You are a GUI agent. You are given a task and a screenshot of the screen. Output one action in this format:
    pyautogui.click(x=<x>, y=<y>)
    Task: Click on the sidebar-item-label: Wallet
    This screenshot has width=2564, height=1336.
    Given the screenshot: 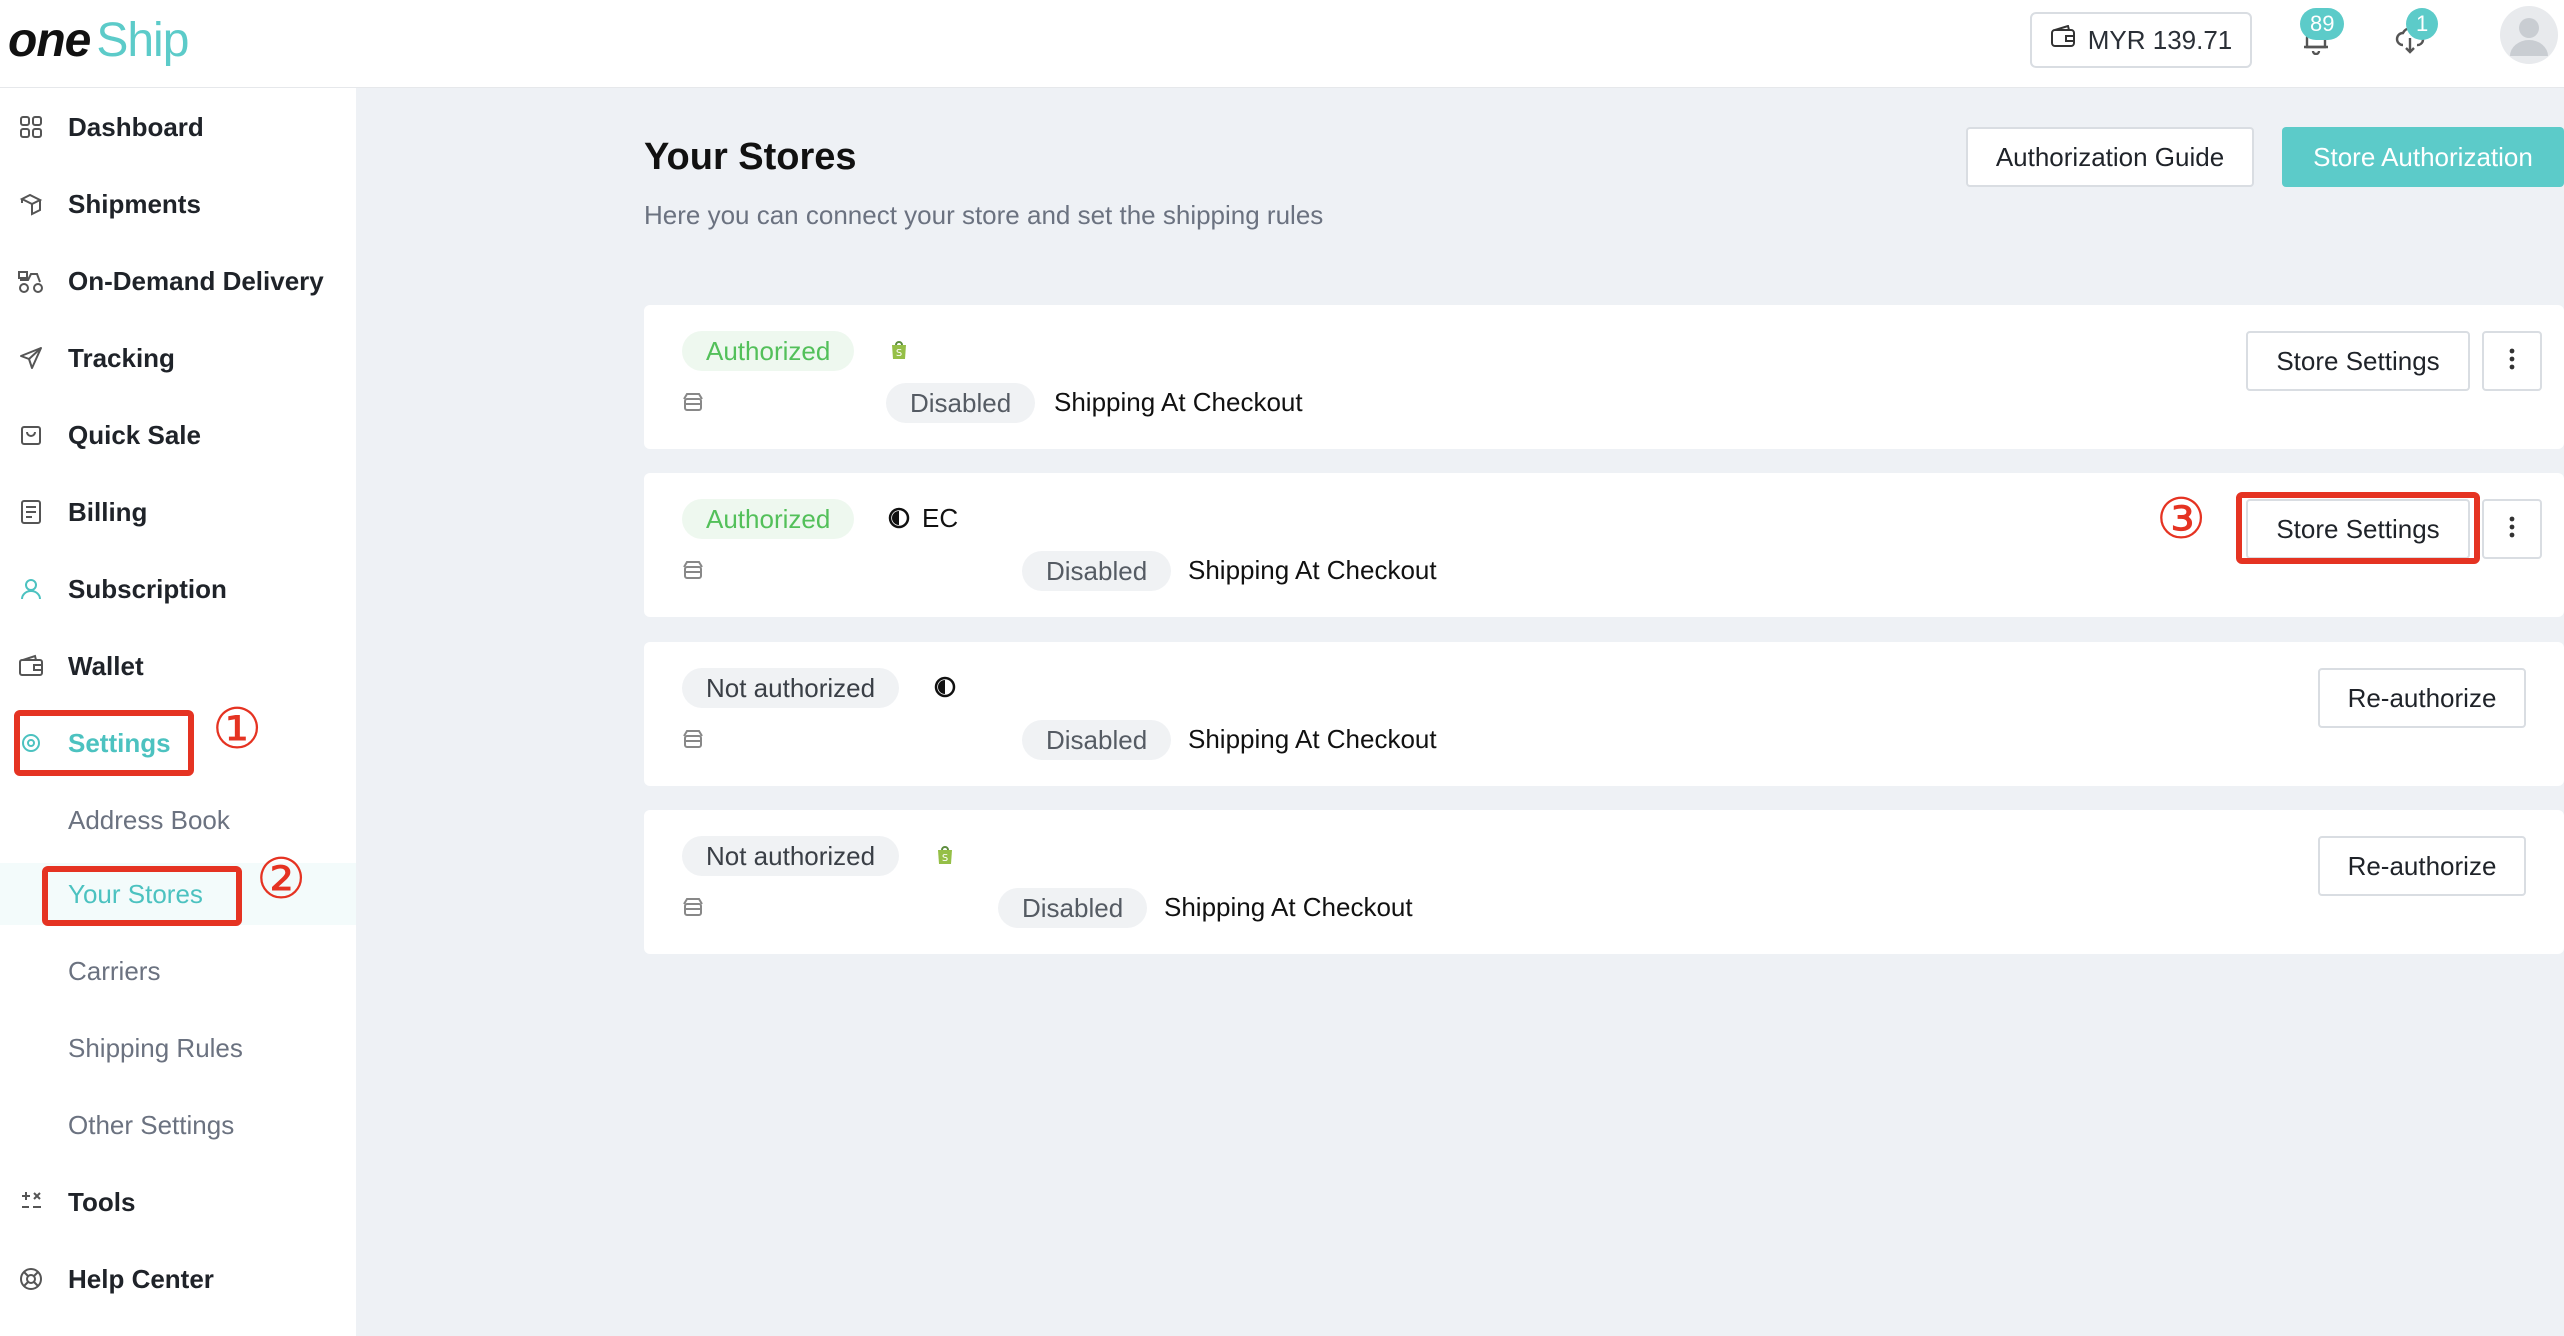 What is the action you would take?
    pyautogui.click(x=106, y=665)
    